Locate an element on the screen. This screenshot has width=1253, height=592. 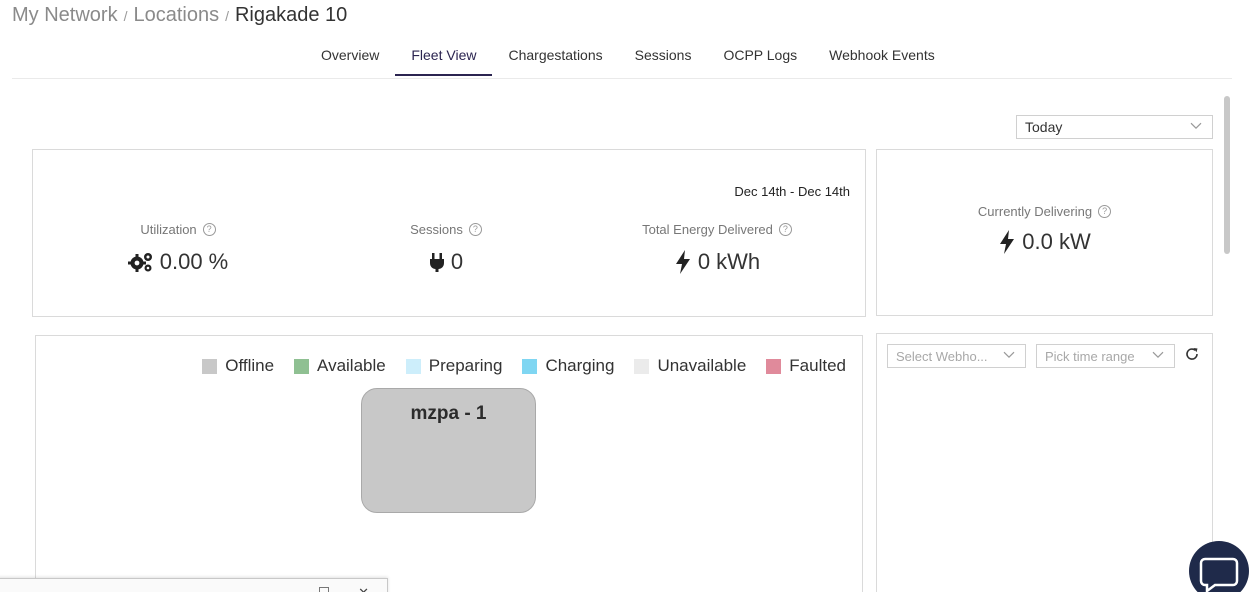
currently-delivering-card: Currently Delivering ? 0.0 kW is located at coordinates (1044, 232).